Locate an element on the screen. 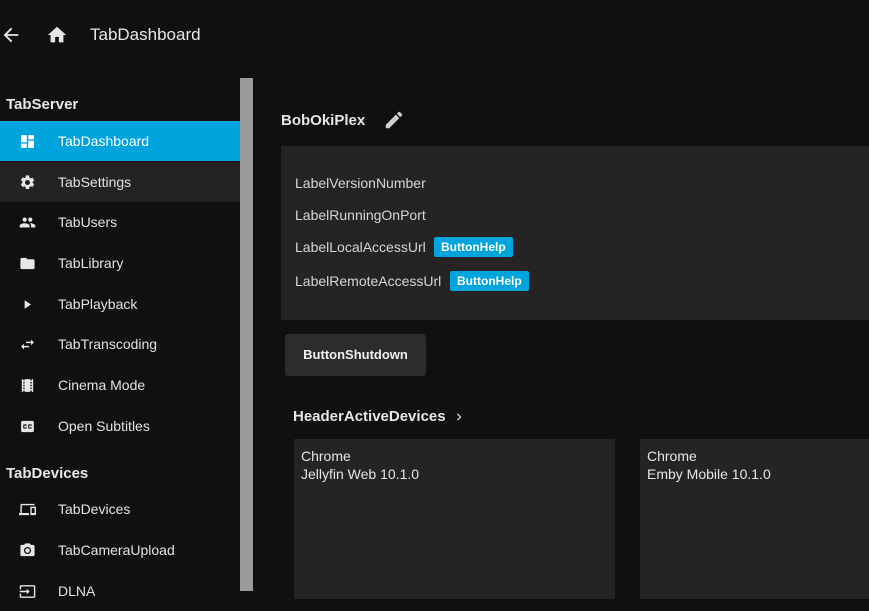  sidebar-item-settings: TabSettings is located at coordinates (120, 182).